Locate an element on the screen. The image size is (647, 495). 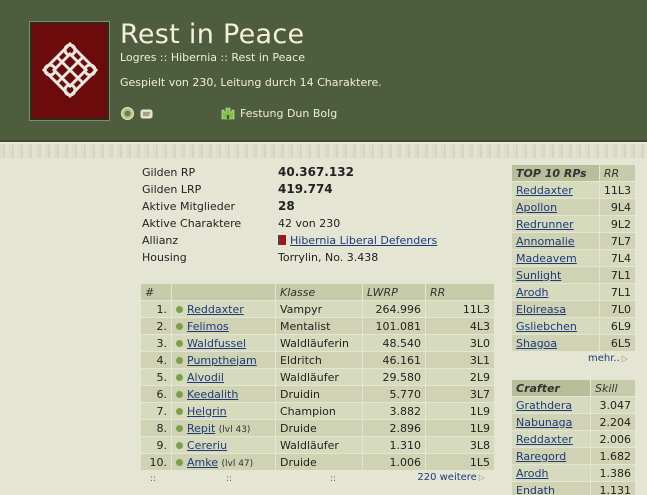
table-row: 3. Waldfussel Waldläuferin 48.540 3L0 is located at coordinates (317, 343).